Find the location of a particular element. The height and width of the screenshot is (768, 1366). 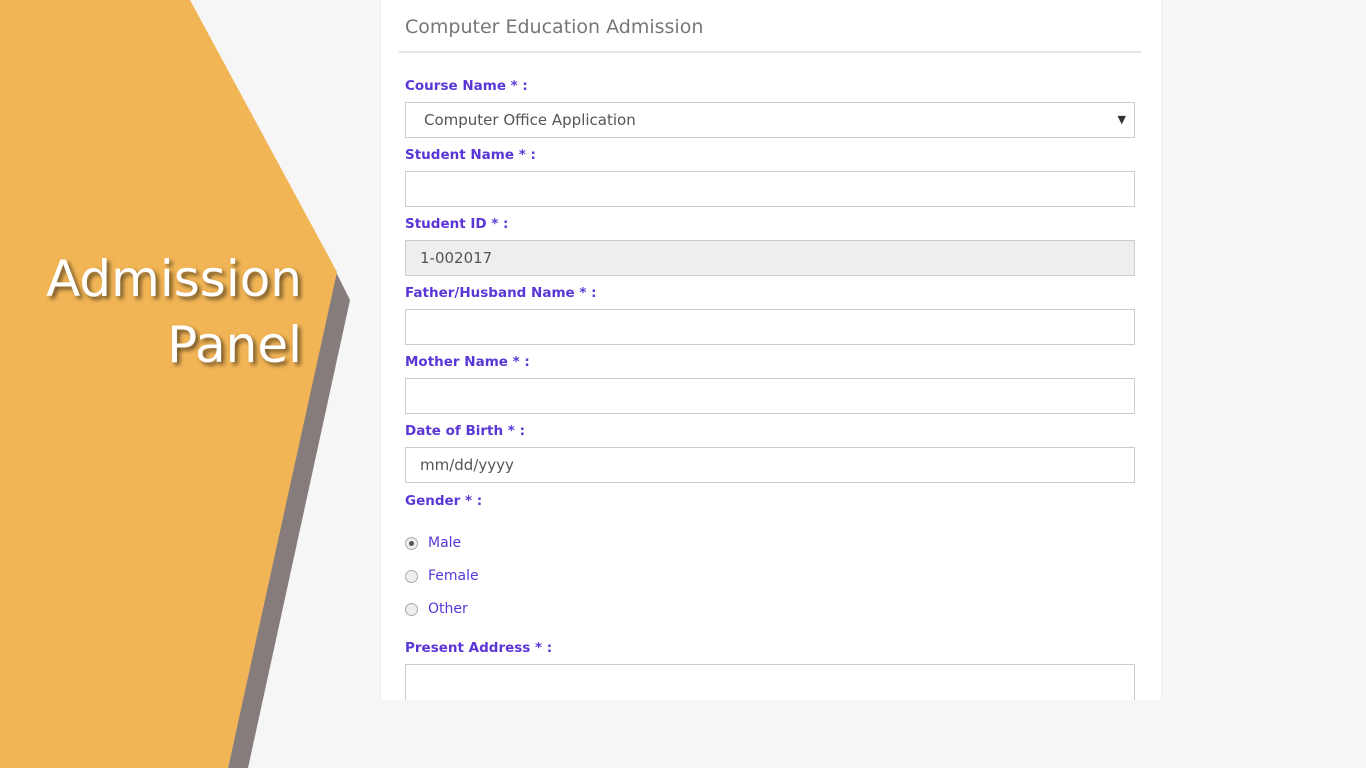

divider is located at coordinates (770, 52).